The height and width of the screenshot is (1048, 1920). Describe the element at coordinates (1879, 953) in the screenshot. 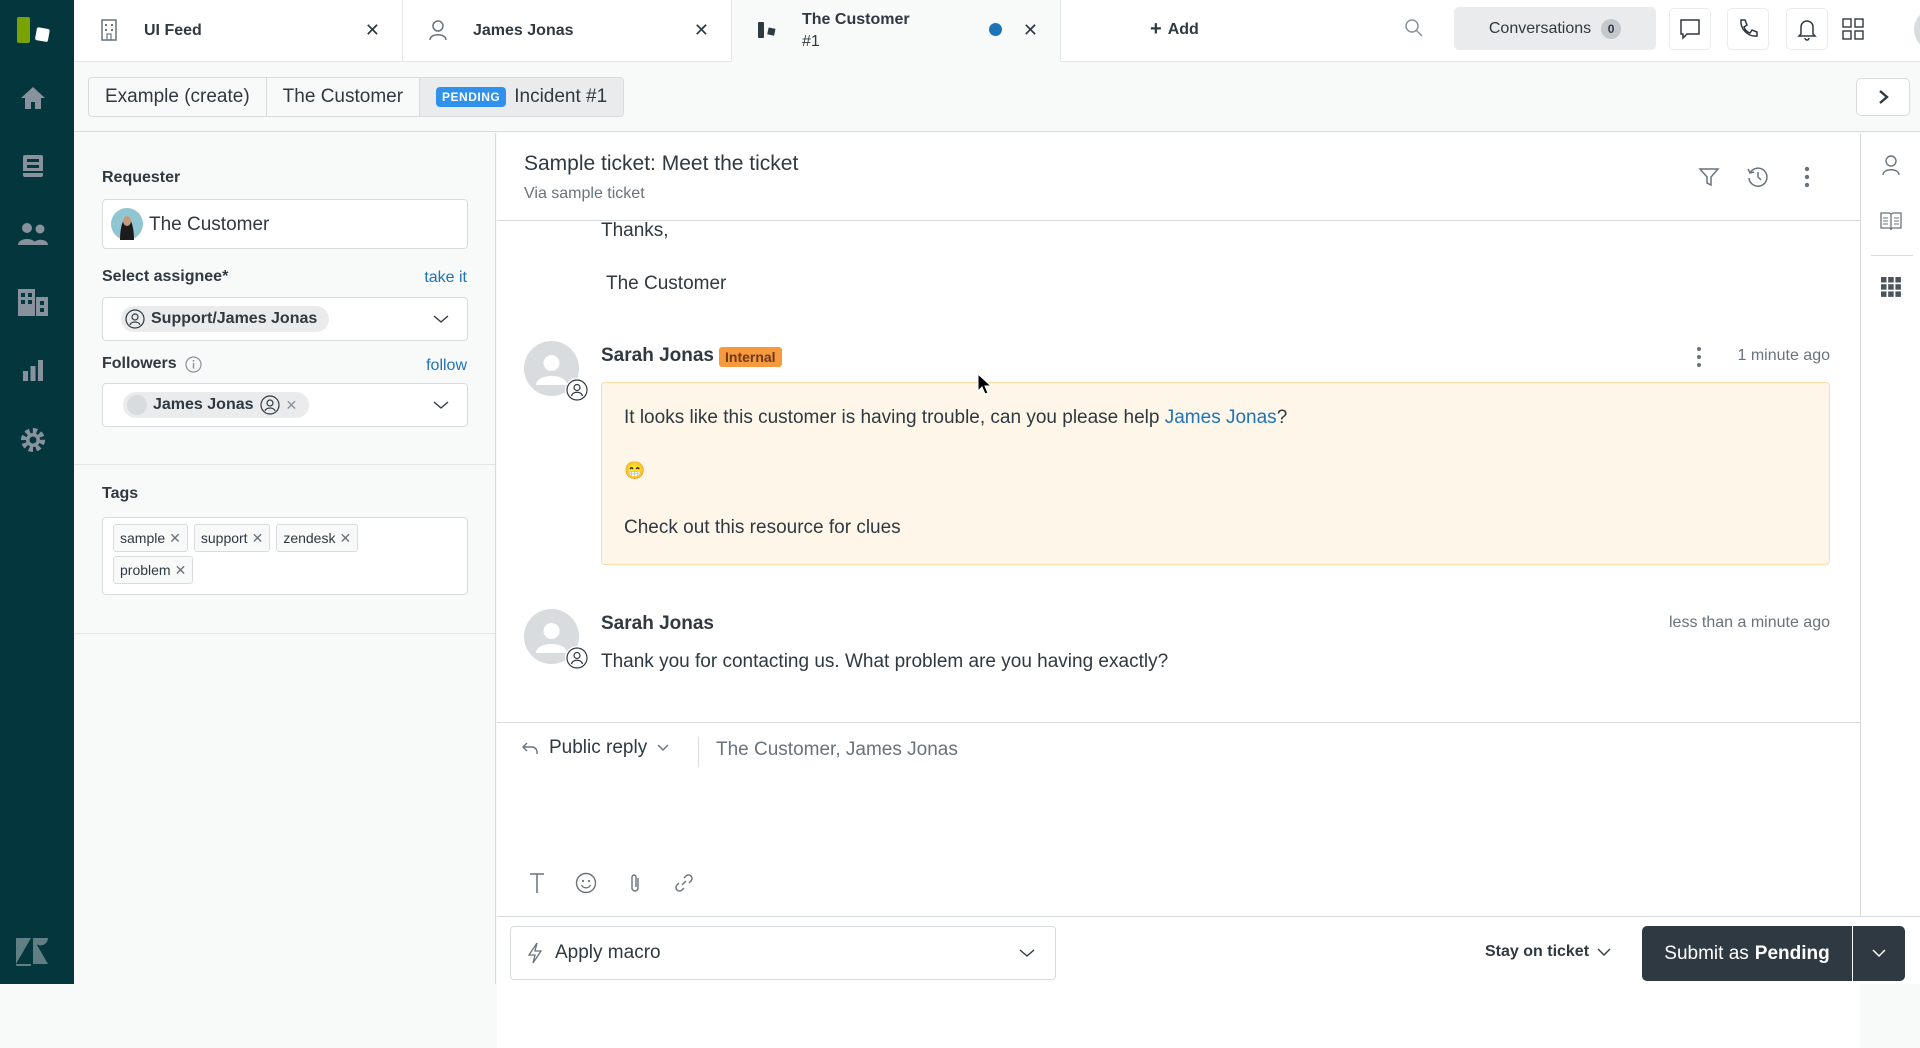

I see `submit-options-button` at that location.